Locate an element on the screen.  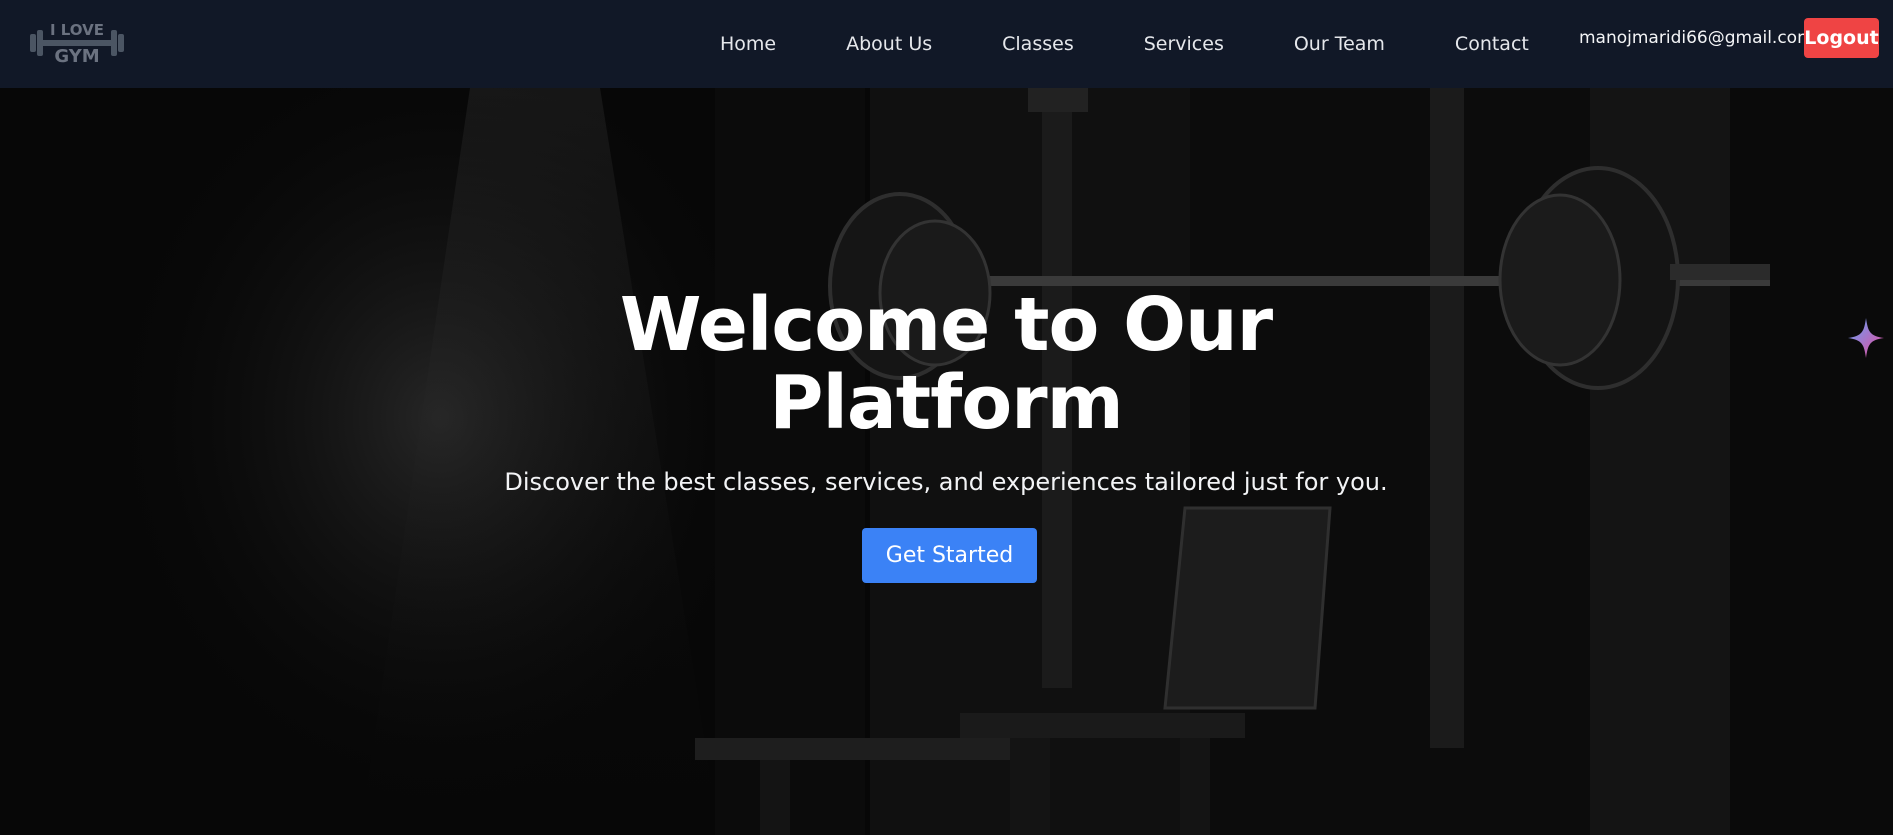
nav-contact: Contact is located at coordinates (1492, 44).